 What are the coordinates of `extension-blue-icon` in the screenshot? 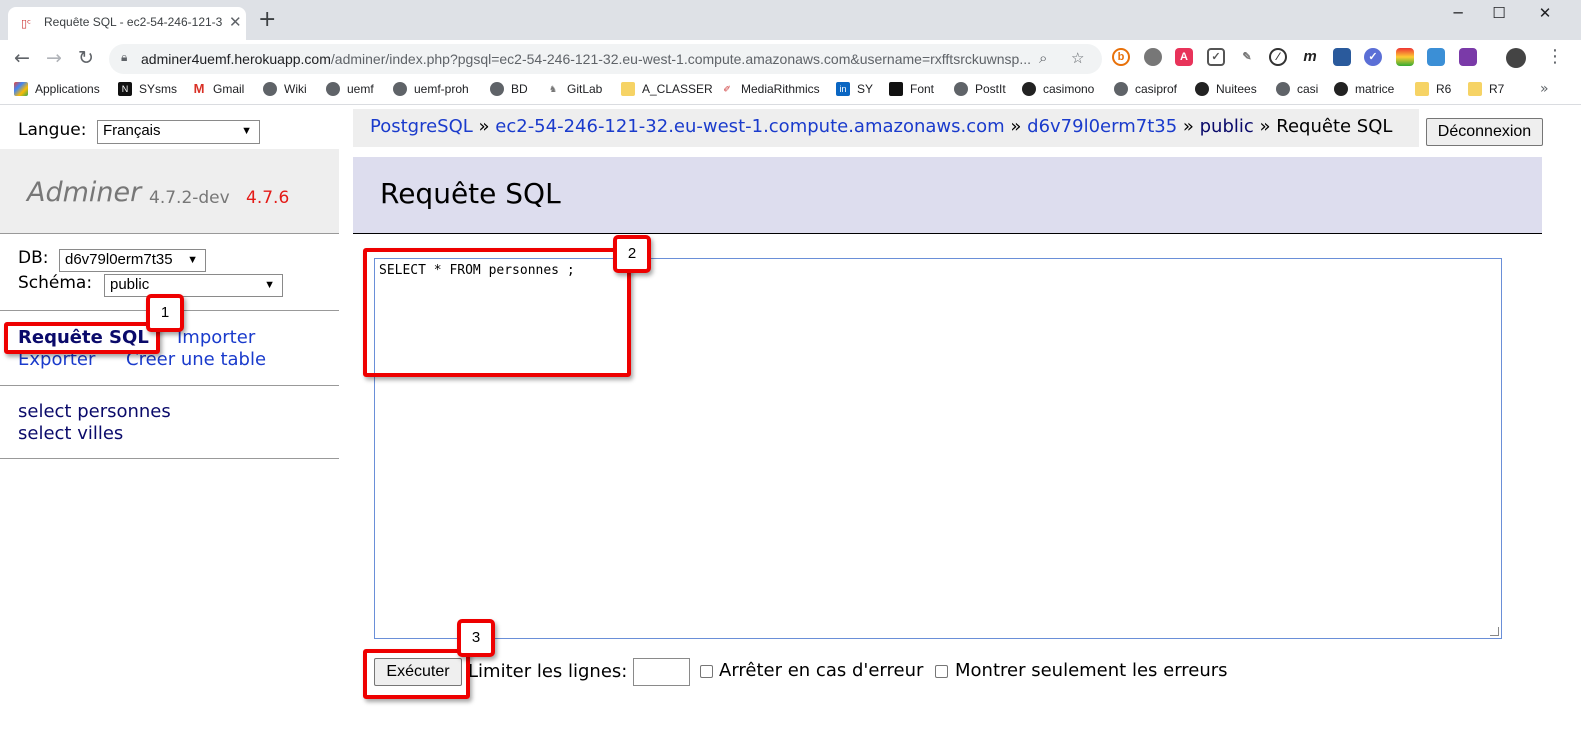 It's located at (1436, 57).